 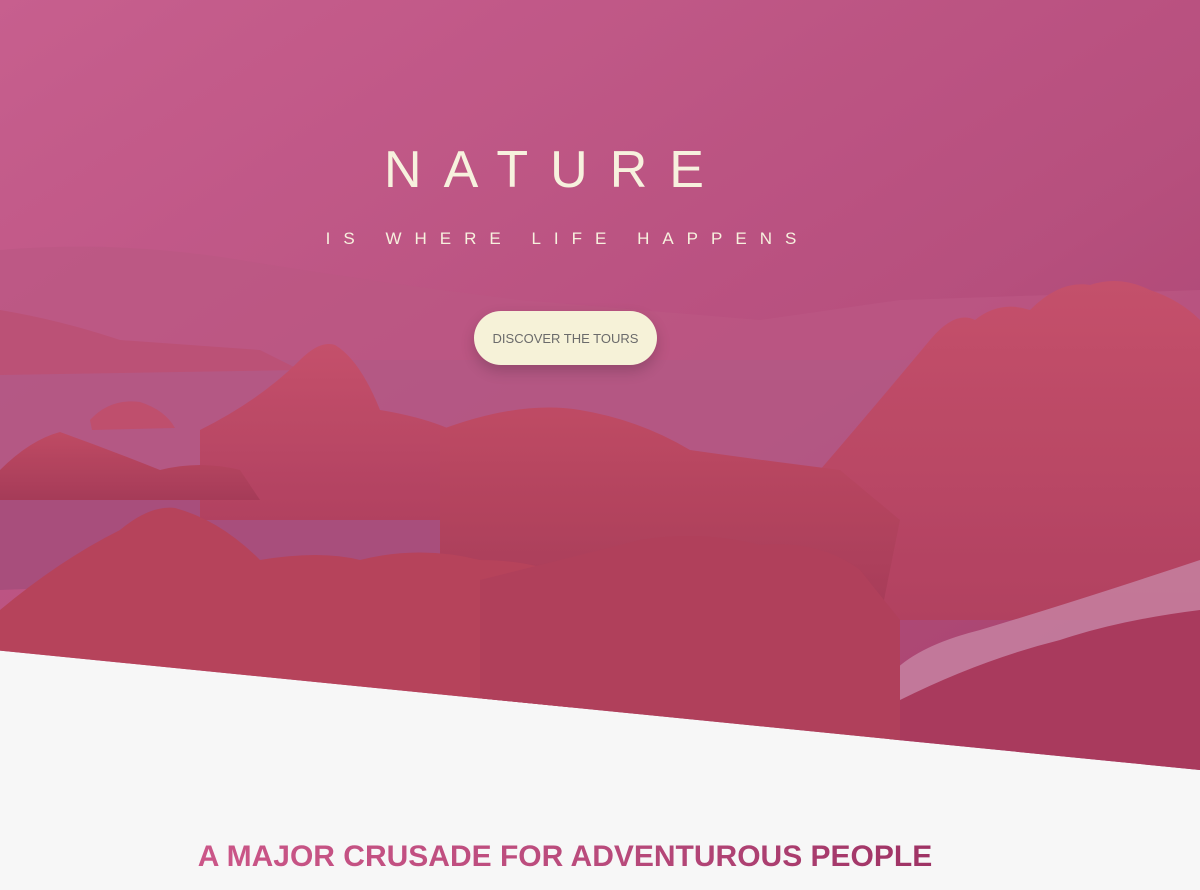 I want to click on hero-title: NATURE, so click(x=555, y=170).